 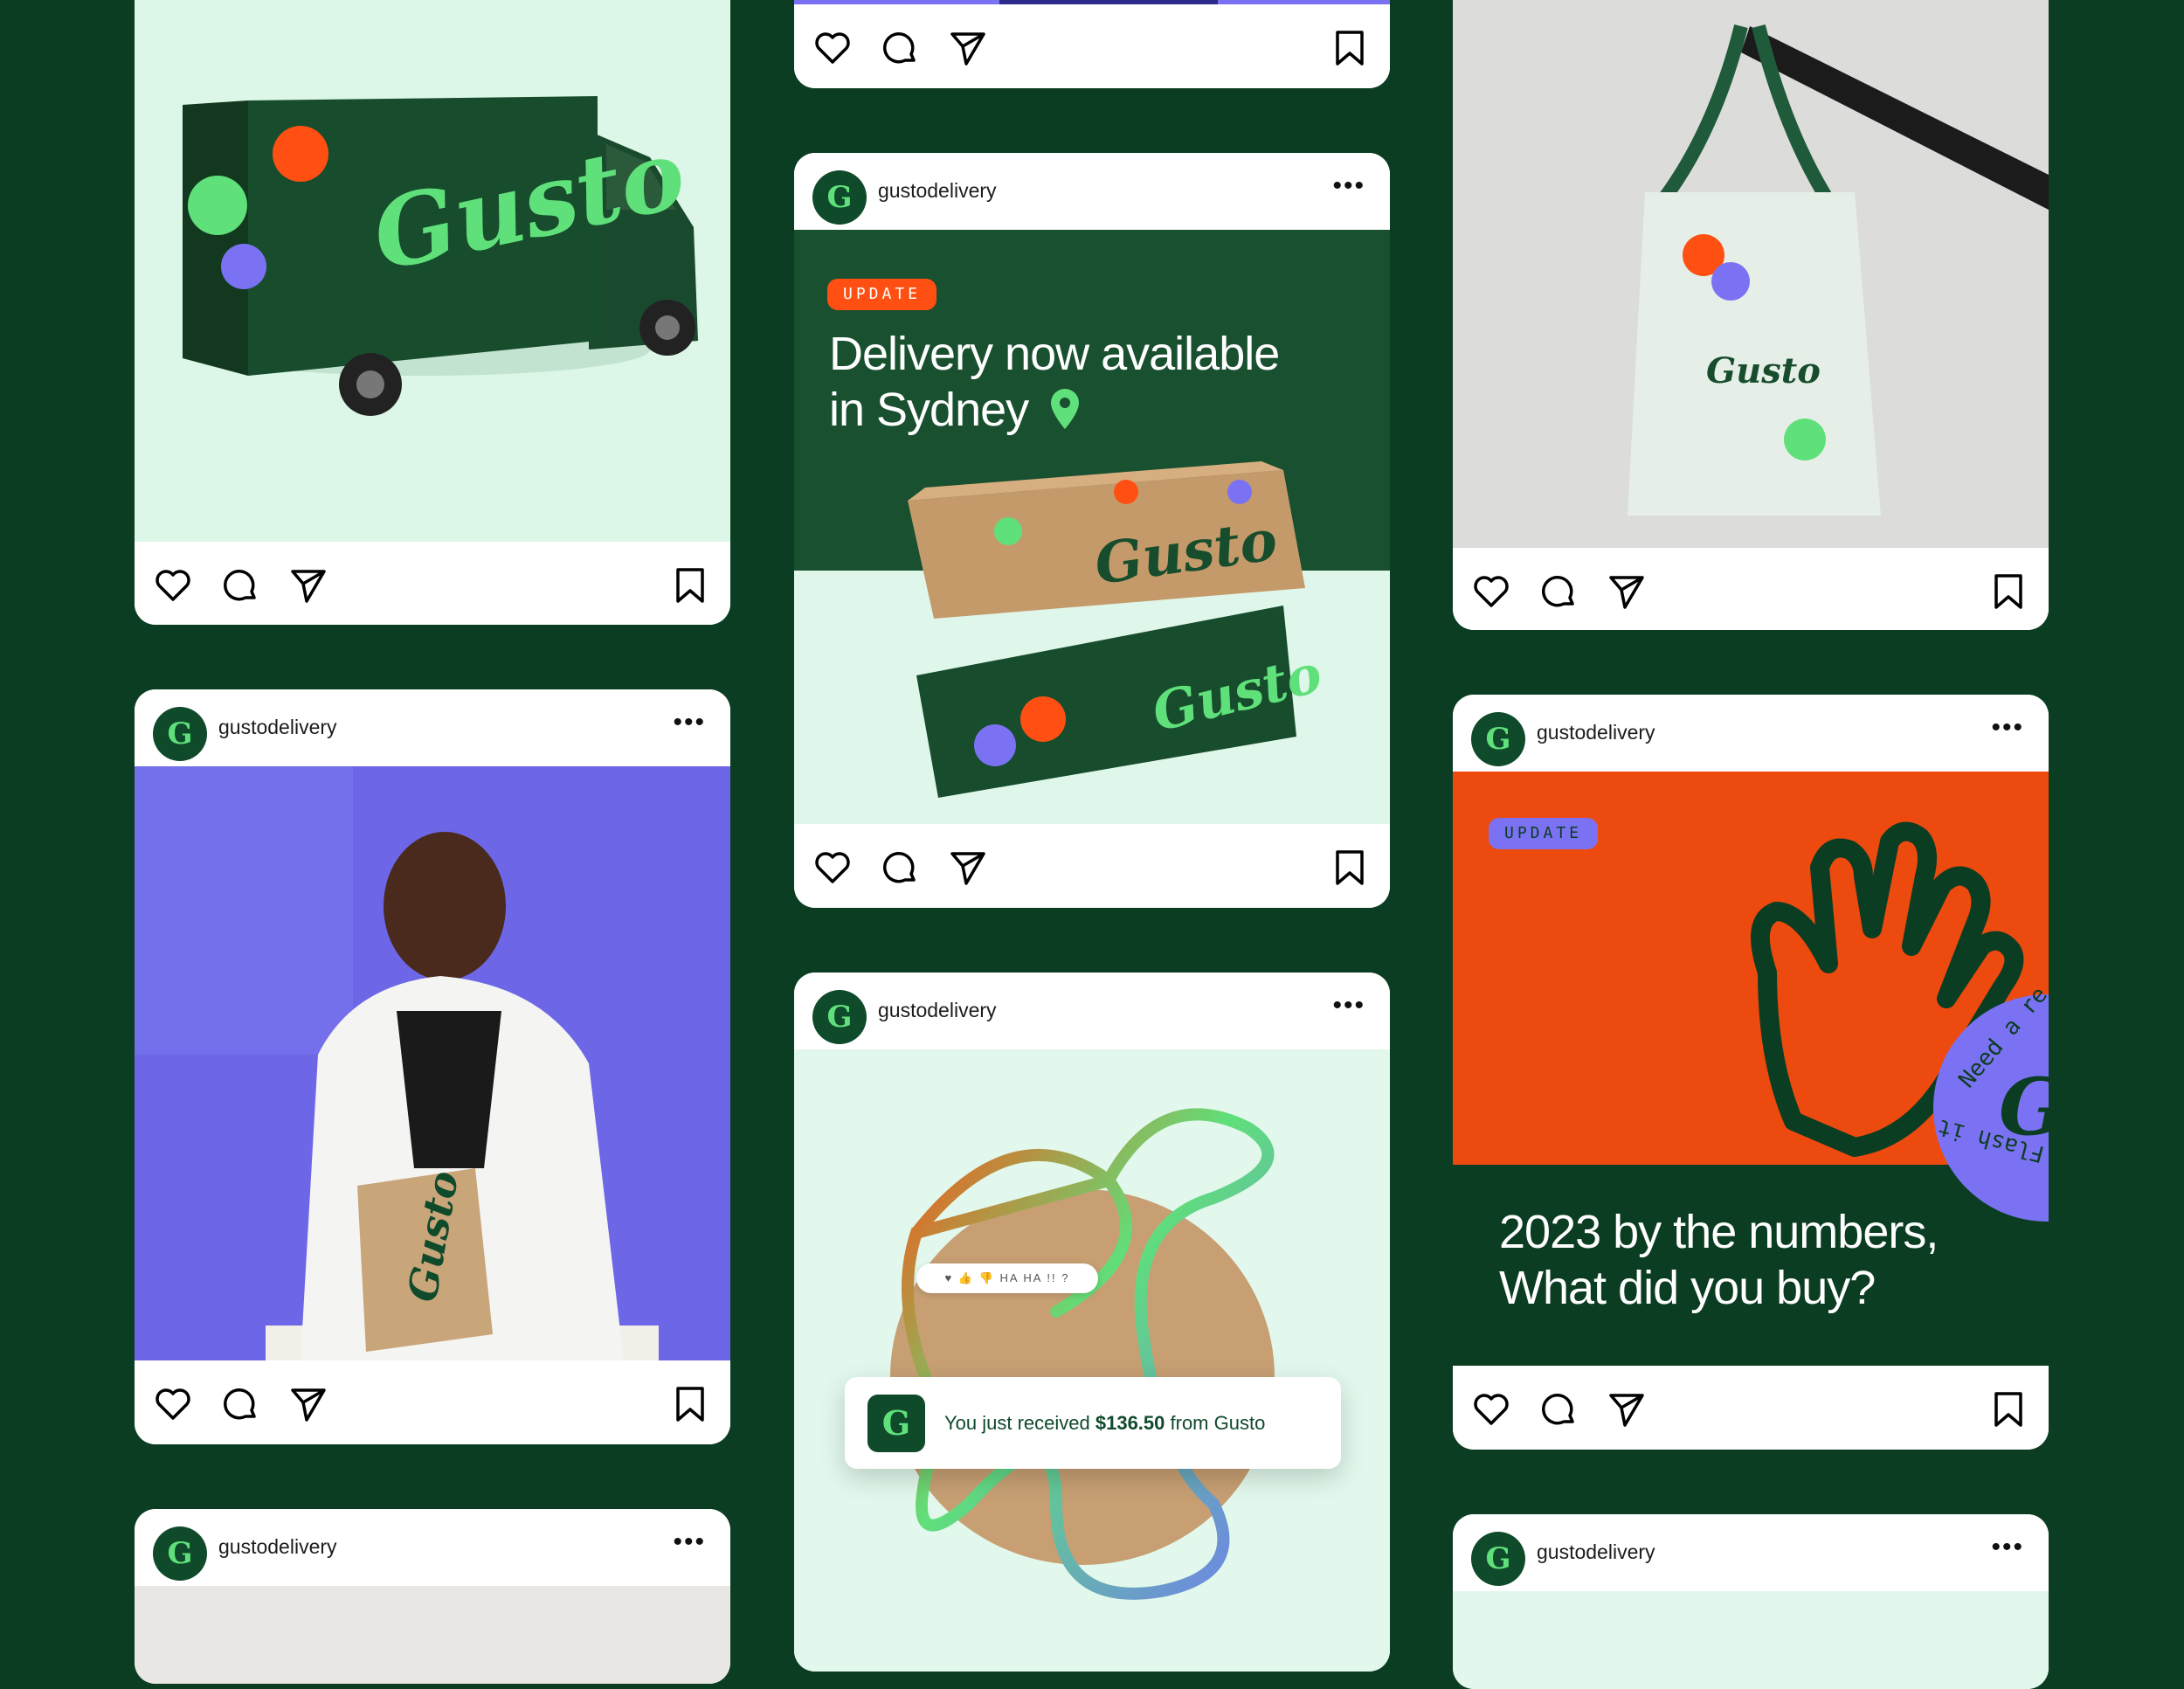 I want to click on payment-amount: $136.50, so click(x=1130, y=1423).